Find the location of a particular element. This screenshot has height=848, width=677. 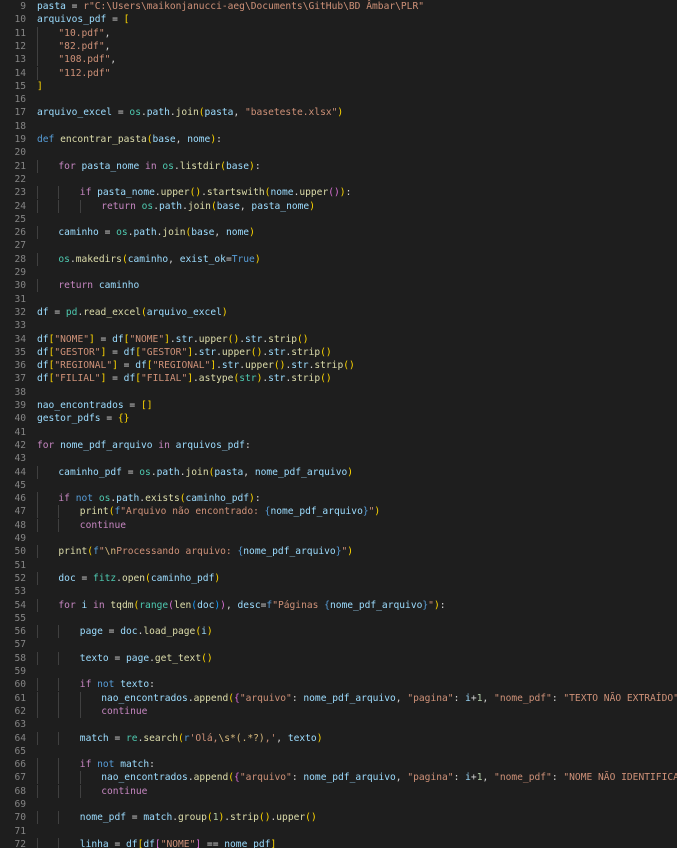

code-line: 58 texto = page.get_text() is located at coordinates (338, 658).